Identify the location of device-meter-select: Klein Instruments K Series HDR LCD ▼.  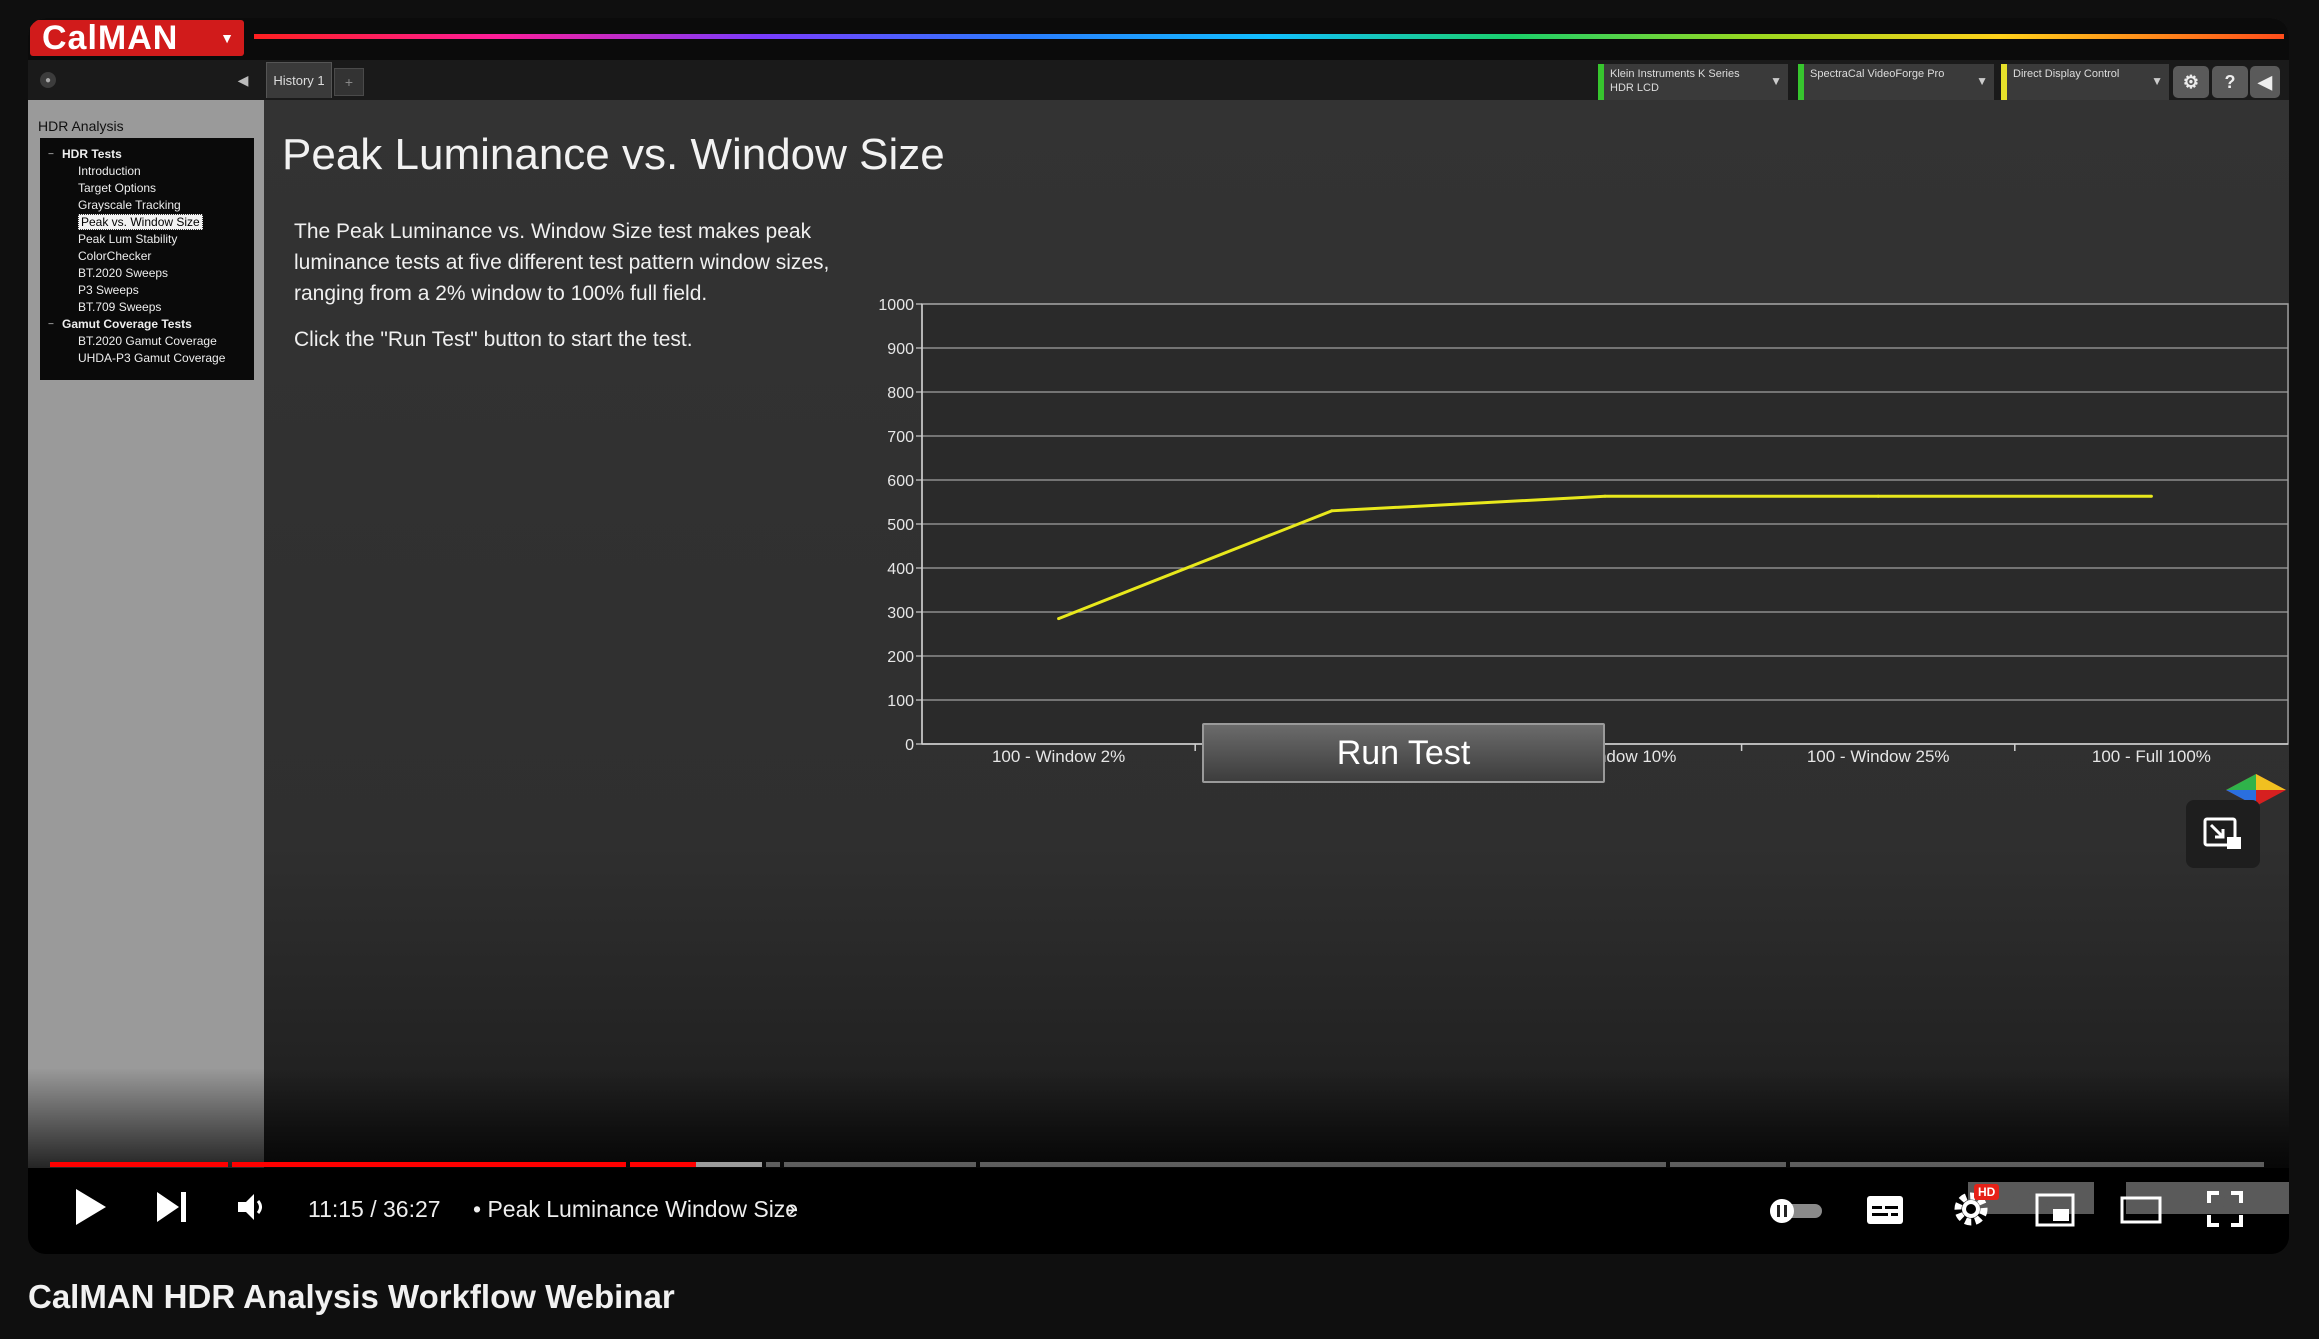
(1693, 82).